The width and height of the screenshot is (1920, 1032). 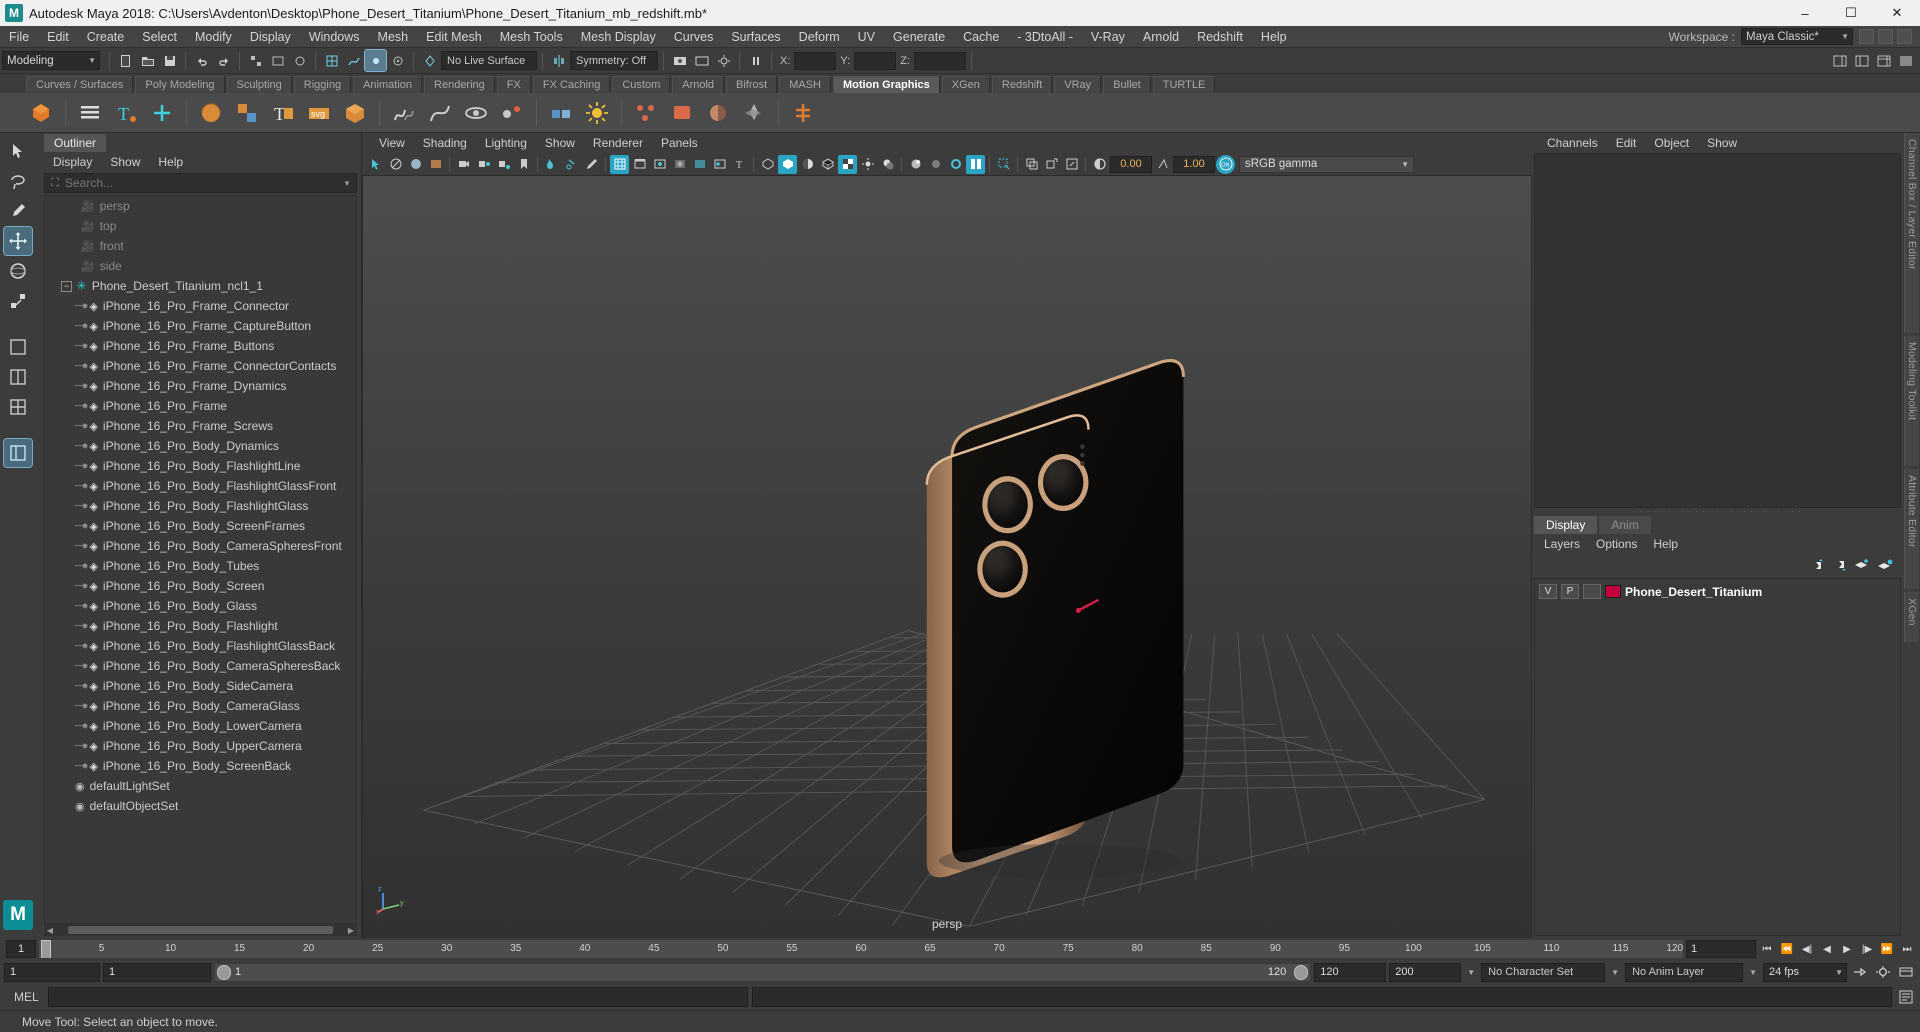 What do you see at coordinates (955, 164) in the screenshot?
I see `anti-alias-icon` at bounding box center [955, 164].